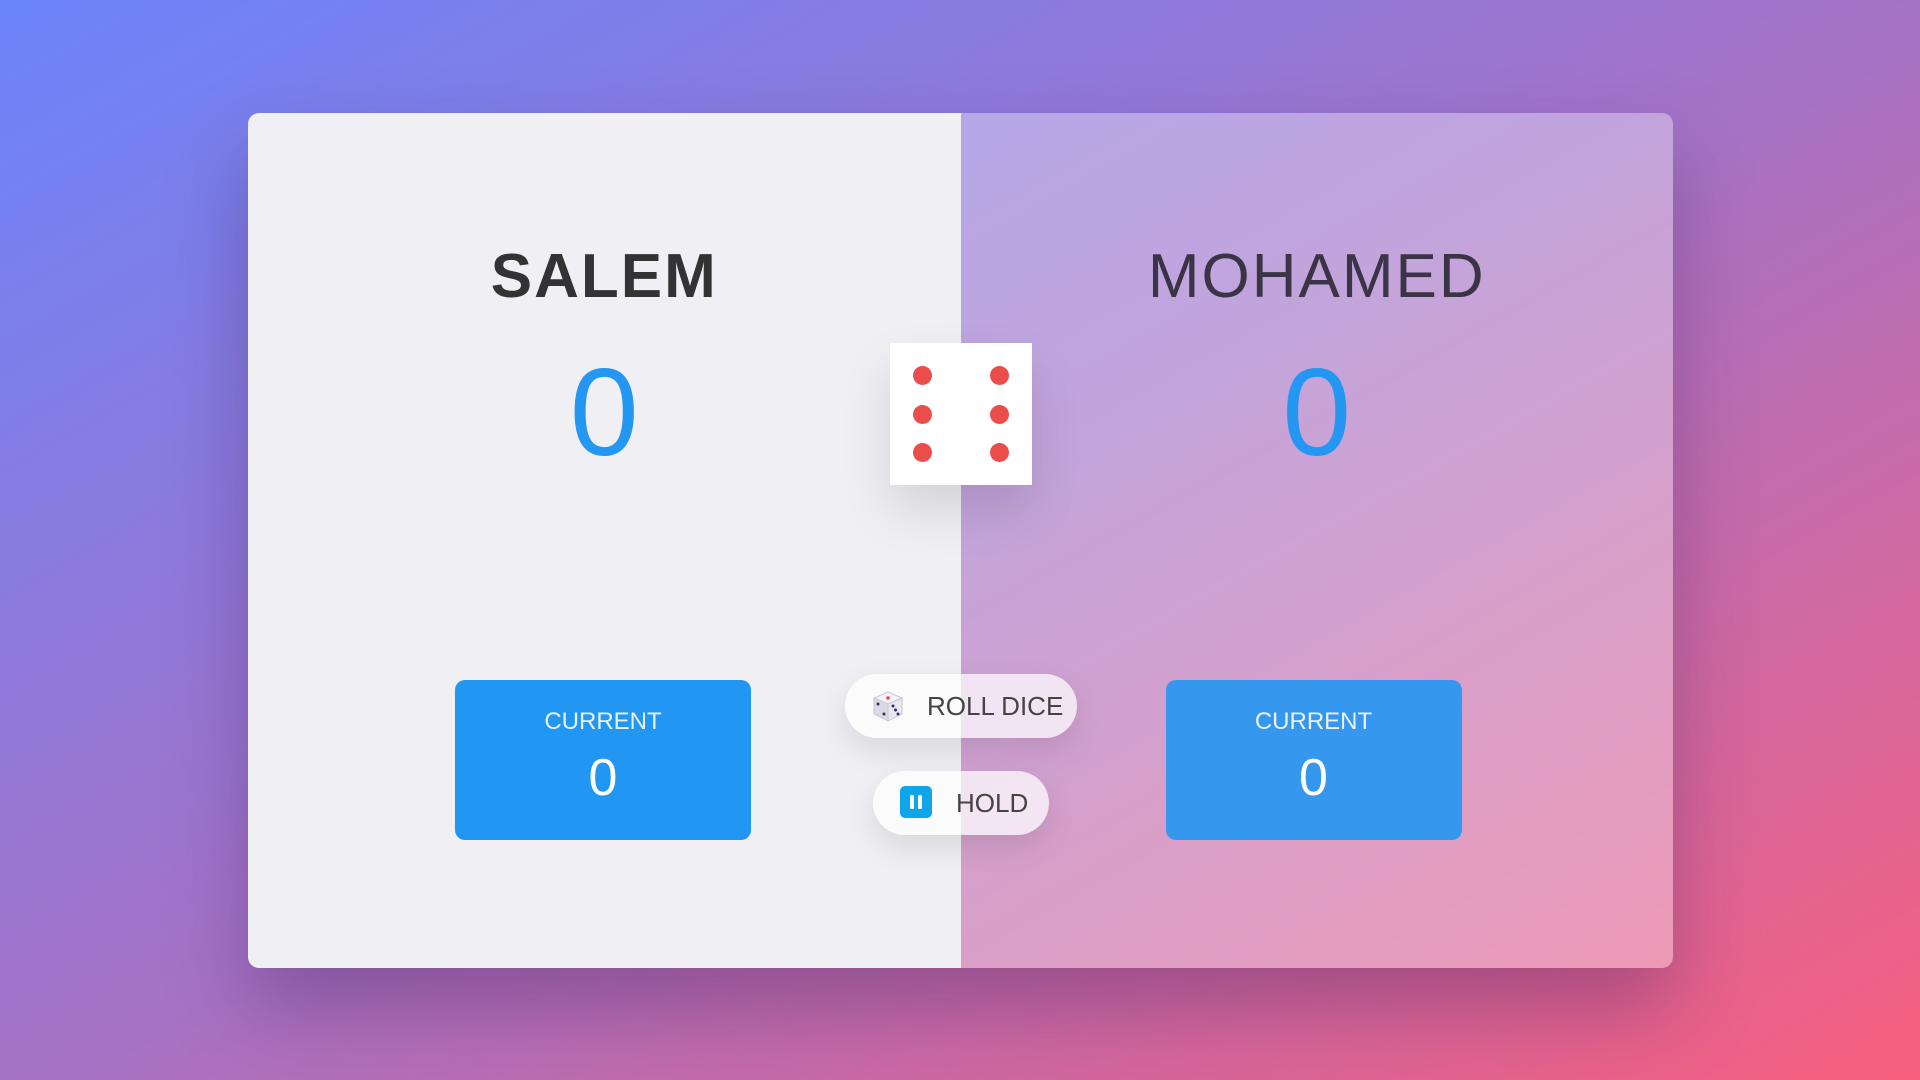  Describe the element at coordinates (604, 413) in the screenshot. I see `player-1-total-score: 0` at that location.